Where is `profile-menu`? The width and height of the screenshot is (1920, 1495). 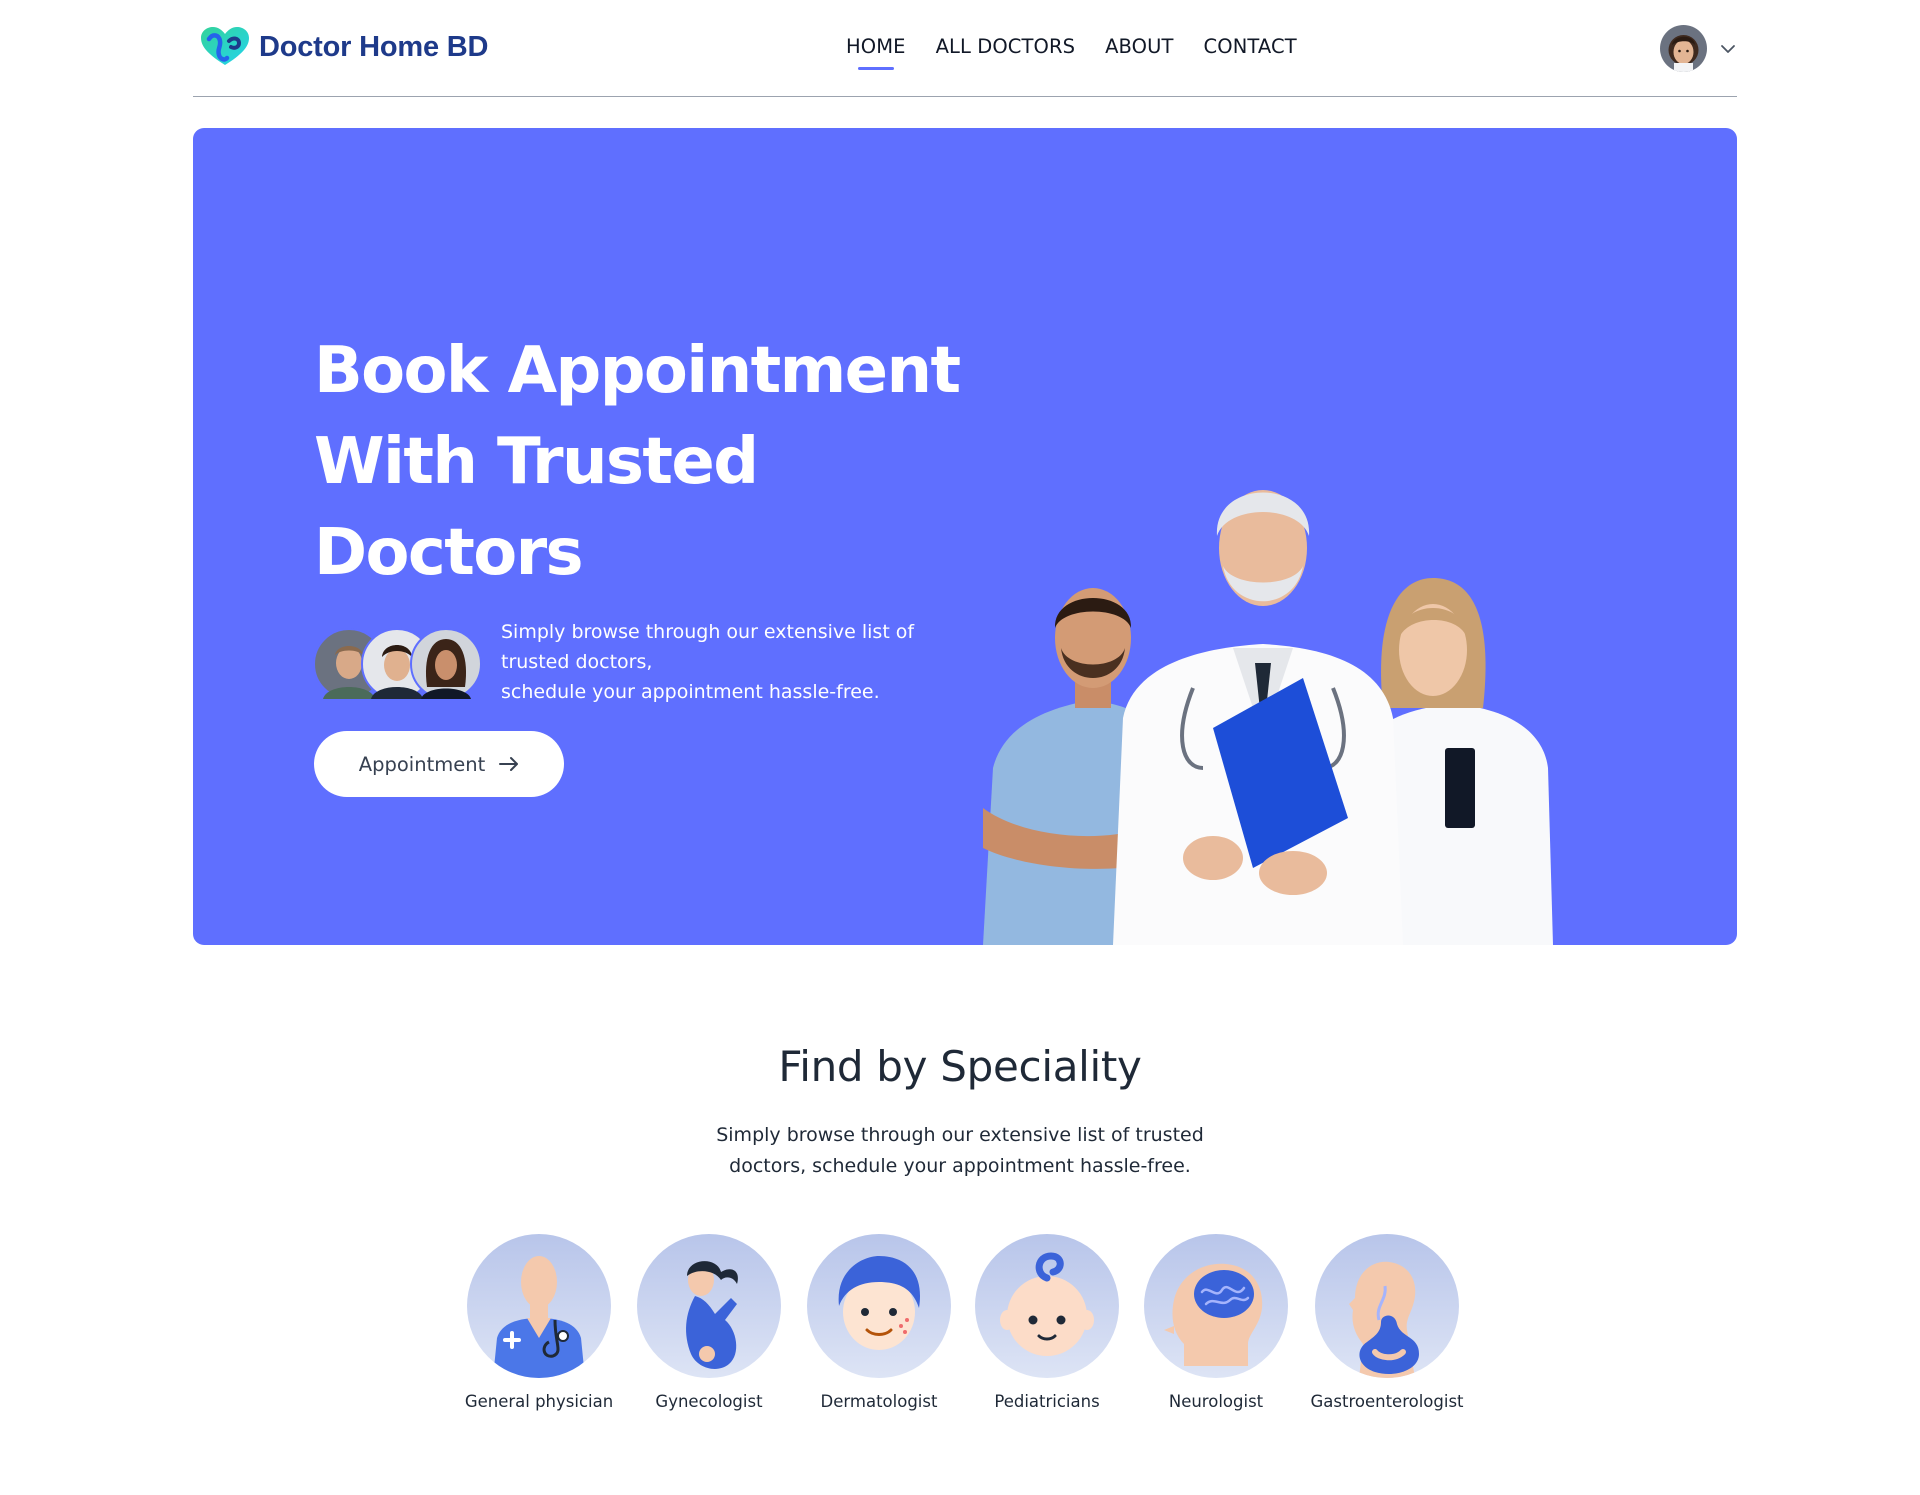
profile-menu is located at coordinates (1698, 48).